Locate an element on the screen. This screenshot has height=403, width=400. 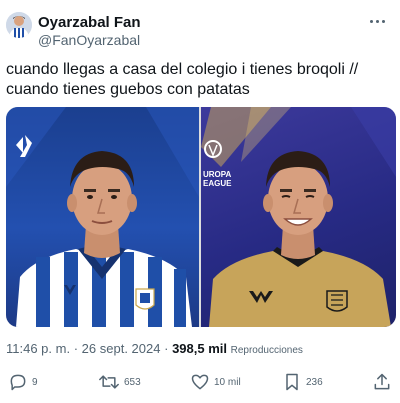
author-handle: @FanOyarzabal is located at coordinates (89, 40).